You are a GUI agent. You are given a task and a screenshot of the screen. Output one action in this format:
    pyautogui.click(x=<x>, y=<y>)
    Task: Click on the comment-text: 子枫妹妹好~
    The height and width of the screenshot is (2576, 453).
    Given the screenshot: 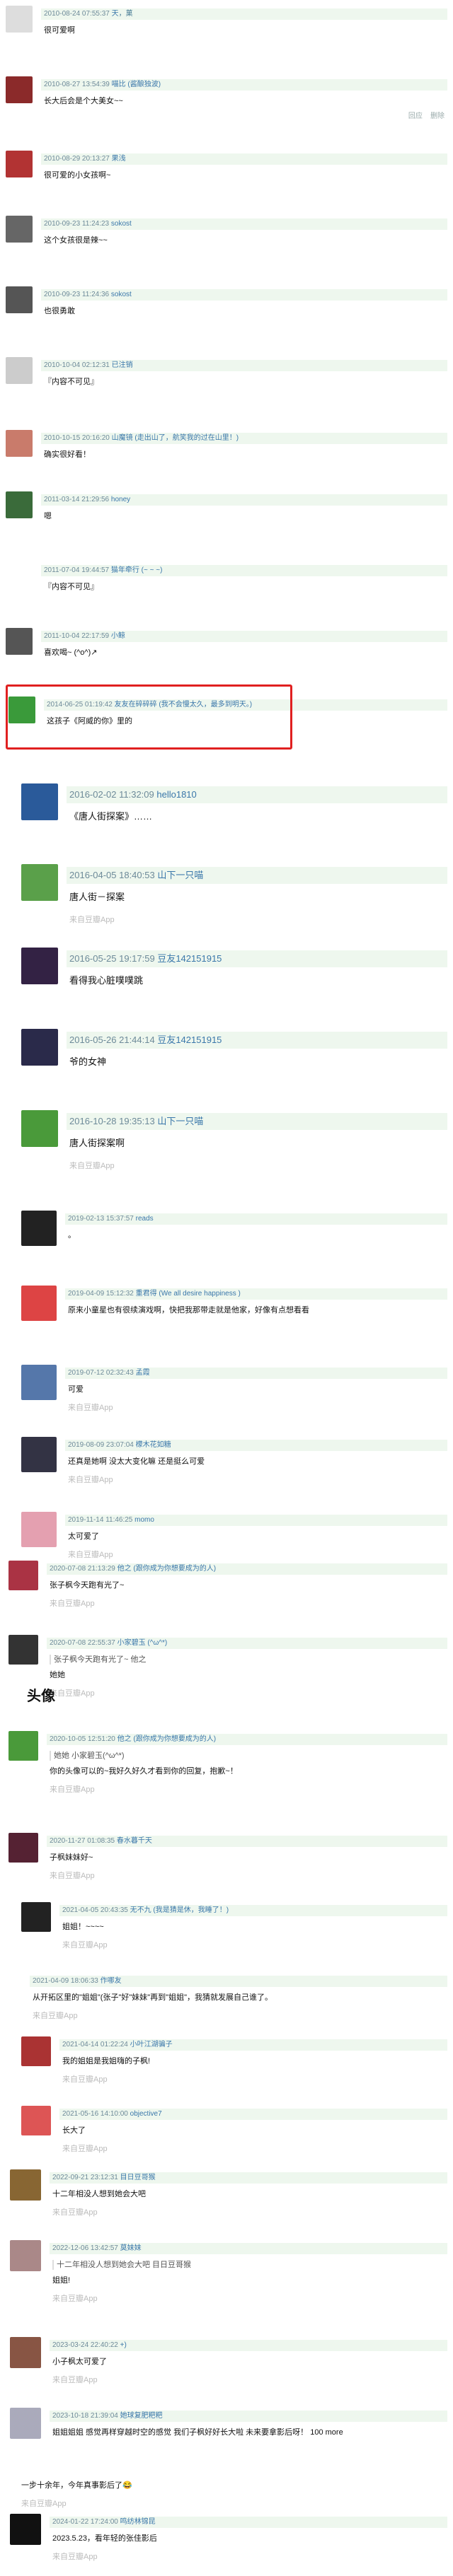 What is the action you would take?
    pyautogui.click(x=71, y=1857)
    